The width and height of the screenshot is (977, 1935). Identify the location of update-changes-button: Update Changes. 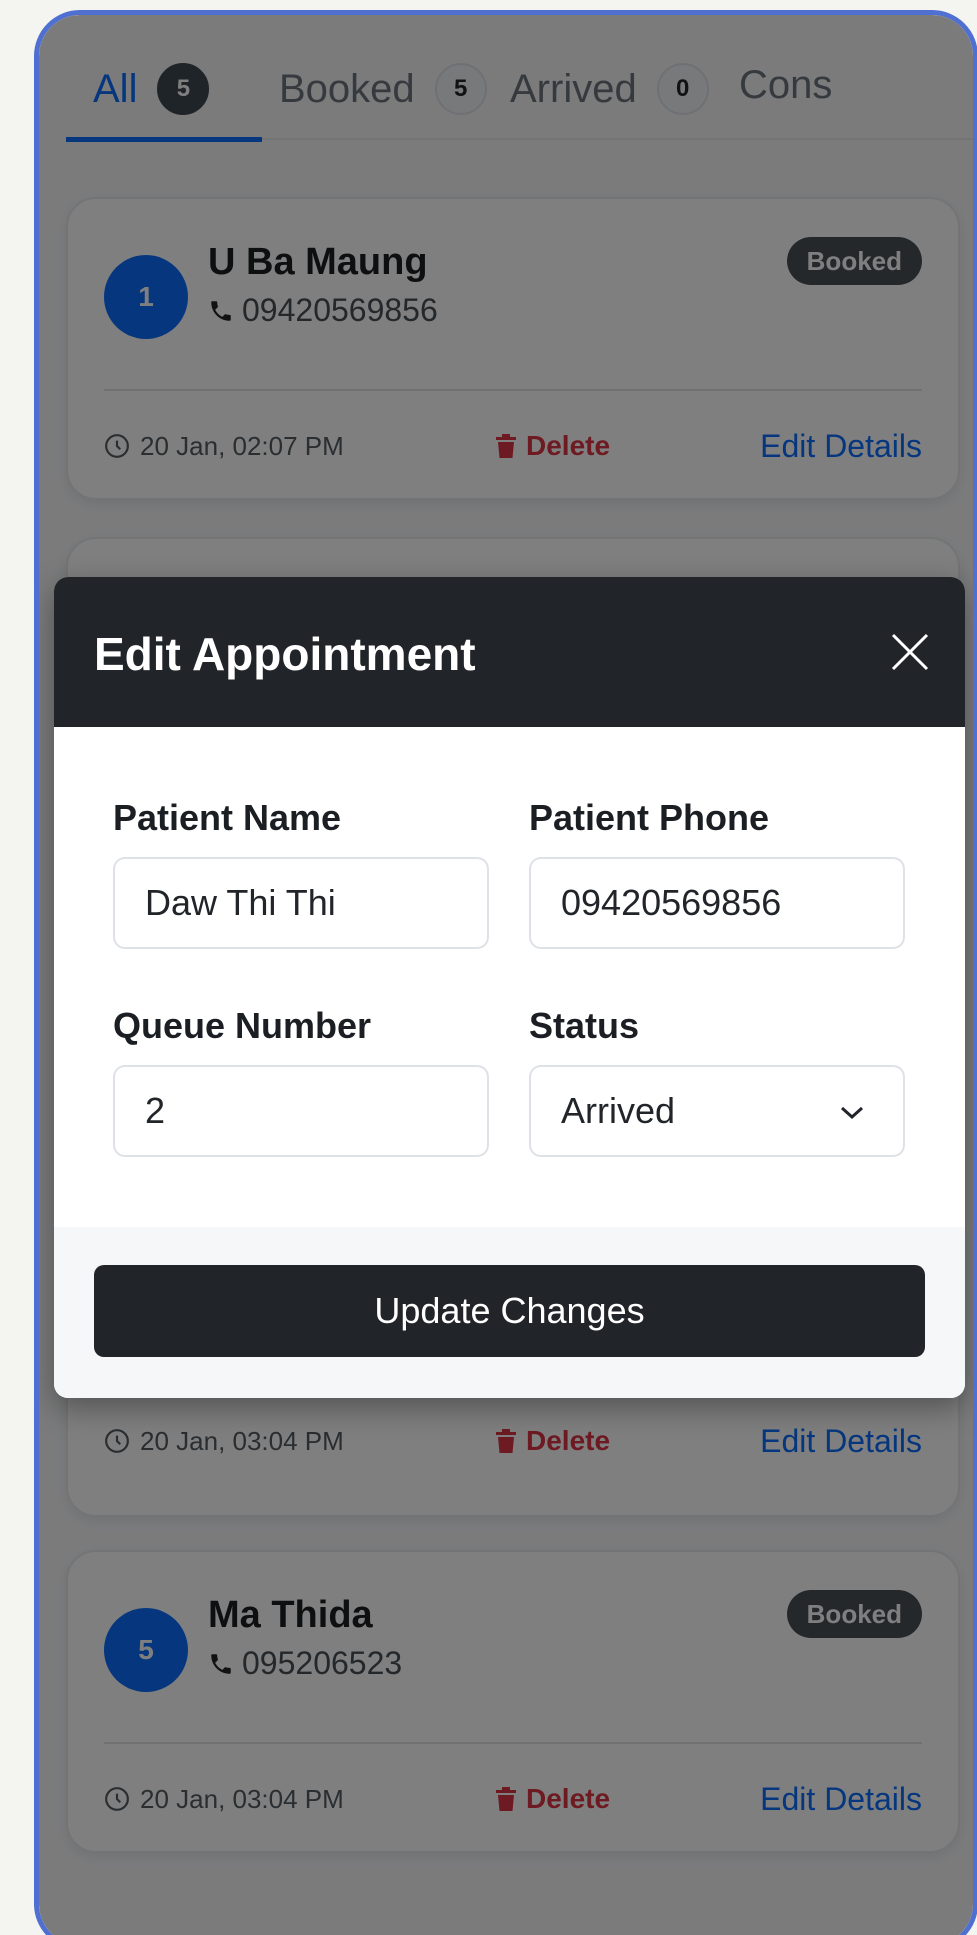
(509, 1311).